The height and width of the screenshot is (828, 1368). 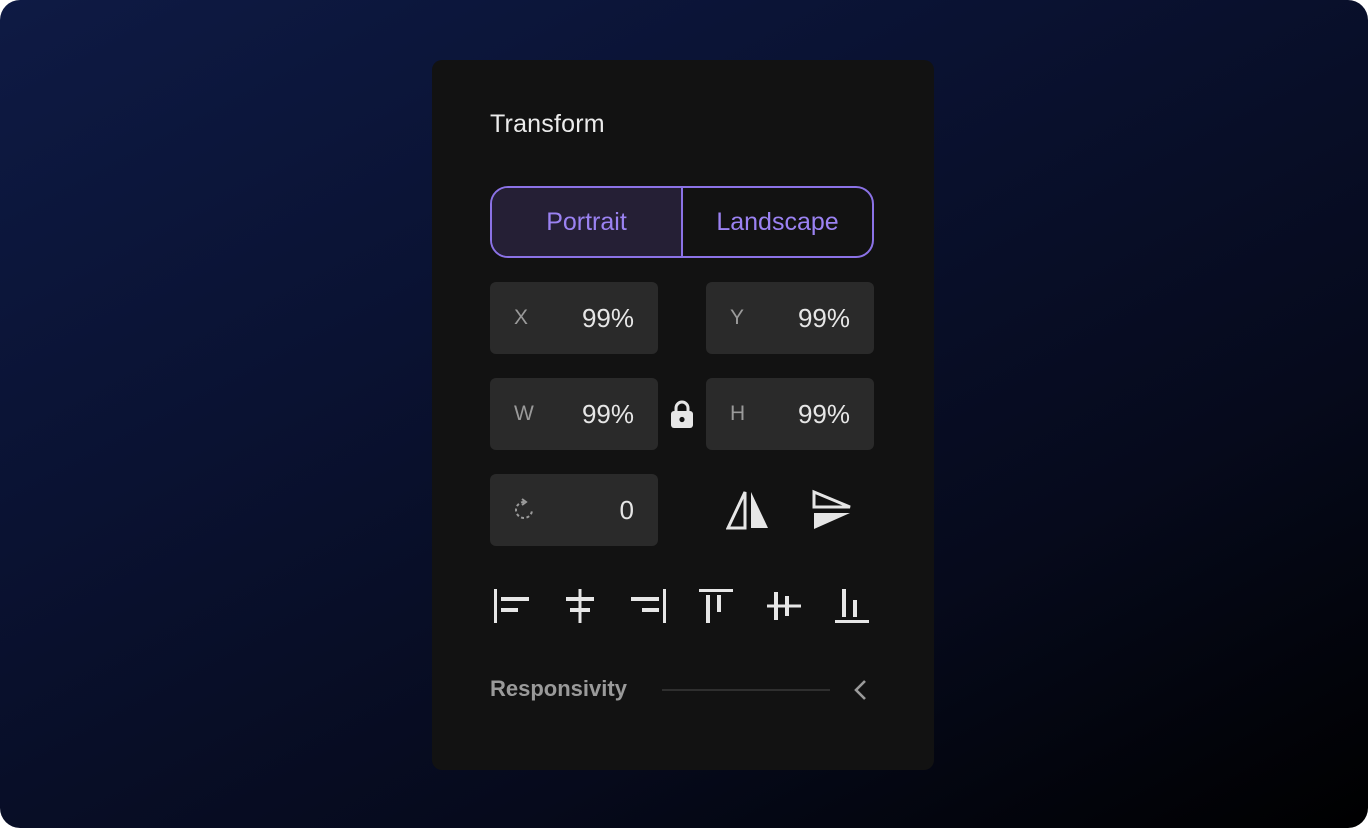 What do you see at coordinates (574, 510) in the screenshot?
I see `rotation-field: 0` at bounding box center [574, 510].